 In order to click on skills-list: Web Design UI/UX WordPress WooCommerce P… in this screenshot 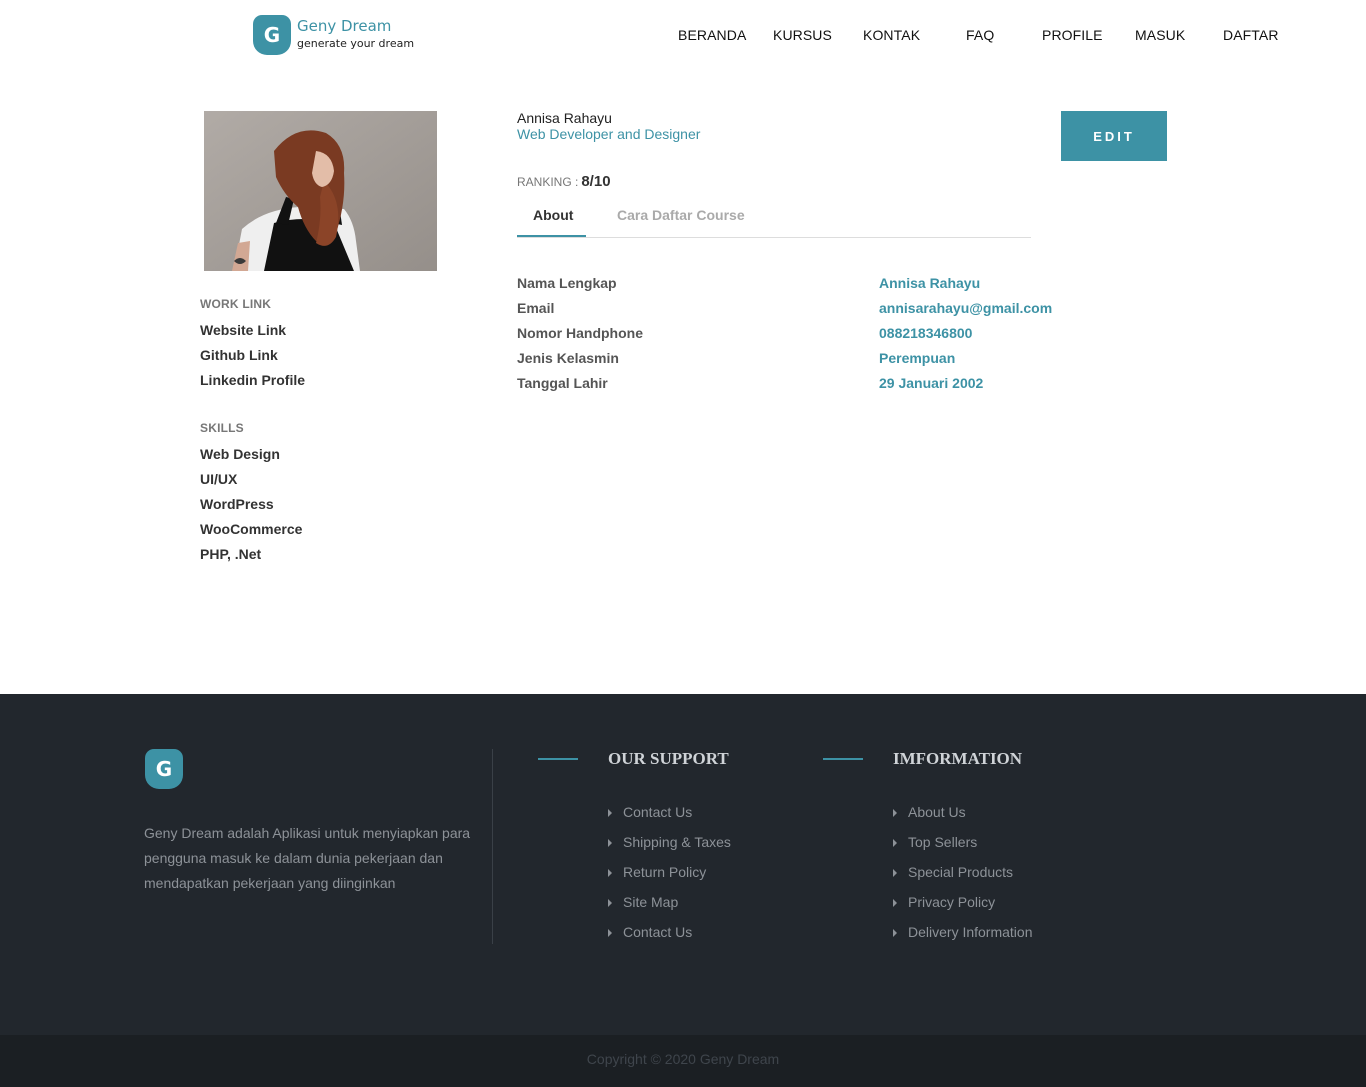, I will do `click(251, 504)`.